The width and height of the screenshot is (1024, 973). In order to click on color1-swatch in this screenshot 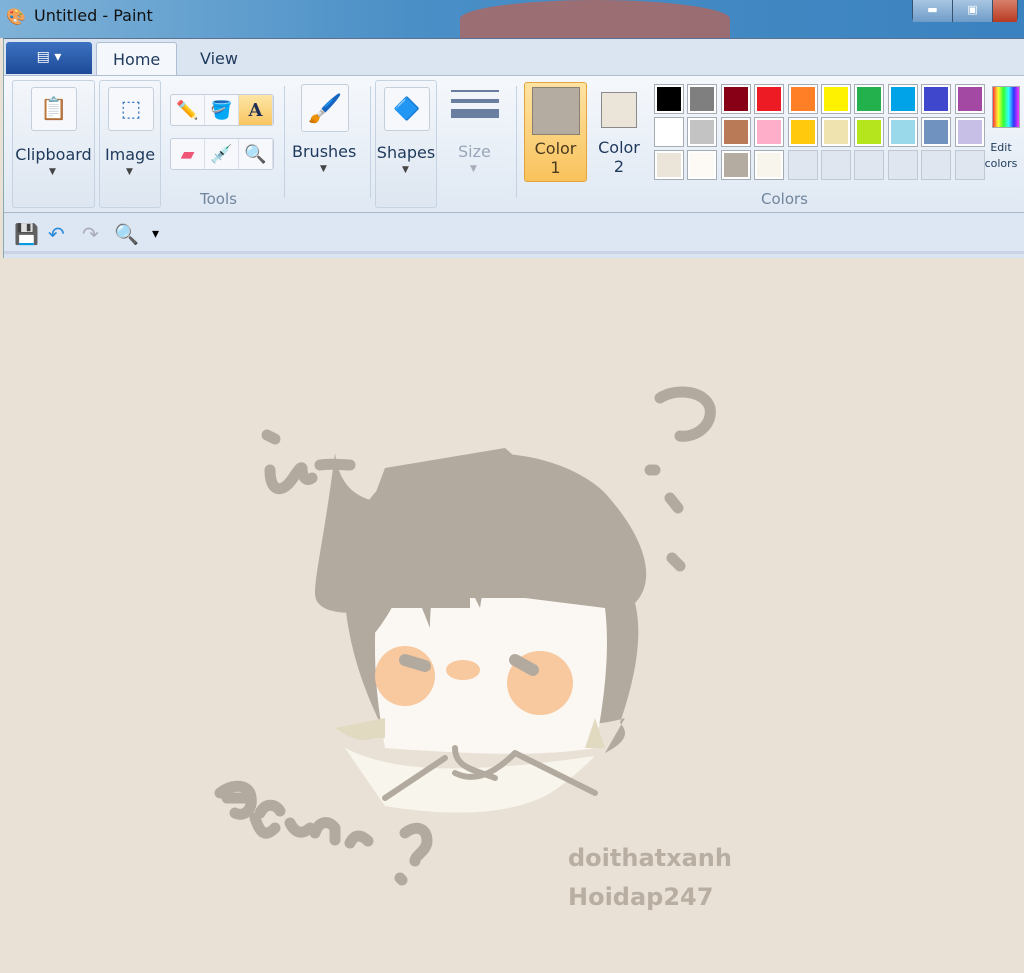, I will do `click(556, 111)`.